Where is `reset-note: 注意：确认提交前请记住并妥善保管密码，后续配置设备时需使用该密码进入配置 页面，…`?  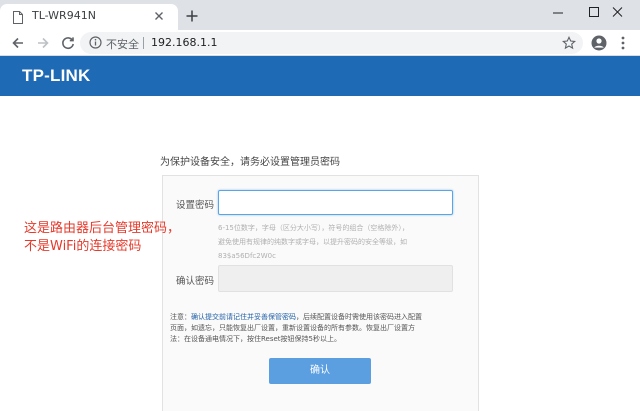 reset-note: 注意：确认提交前请记住并妥善保管密码，后续配置设备时需使用该密码进入配置 页面，… is located at coordinates (322, 328).